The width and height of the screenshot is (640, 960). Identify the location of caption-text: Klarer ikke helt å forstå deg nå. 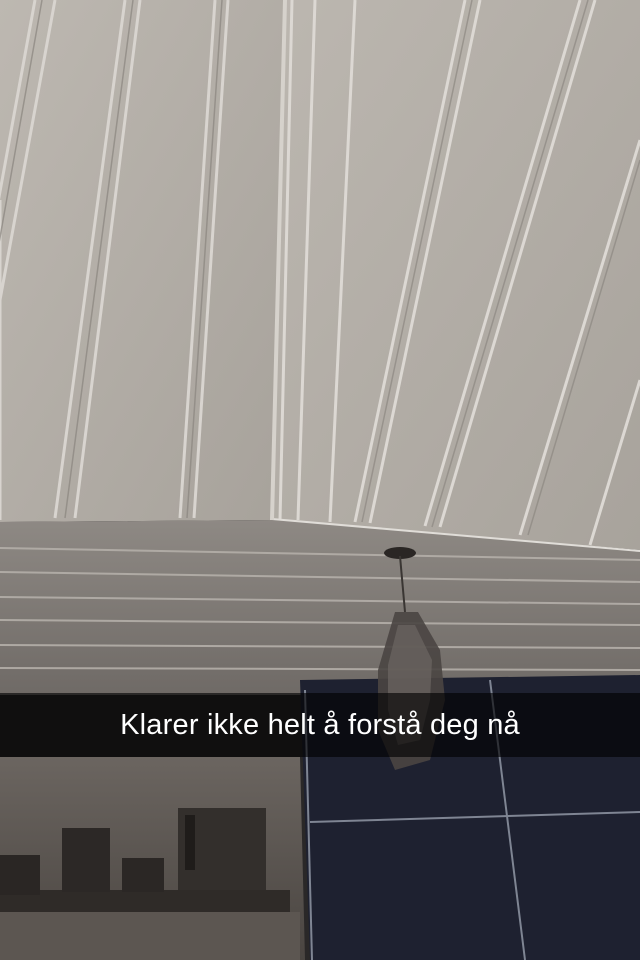
(320, 724).